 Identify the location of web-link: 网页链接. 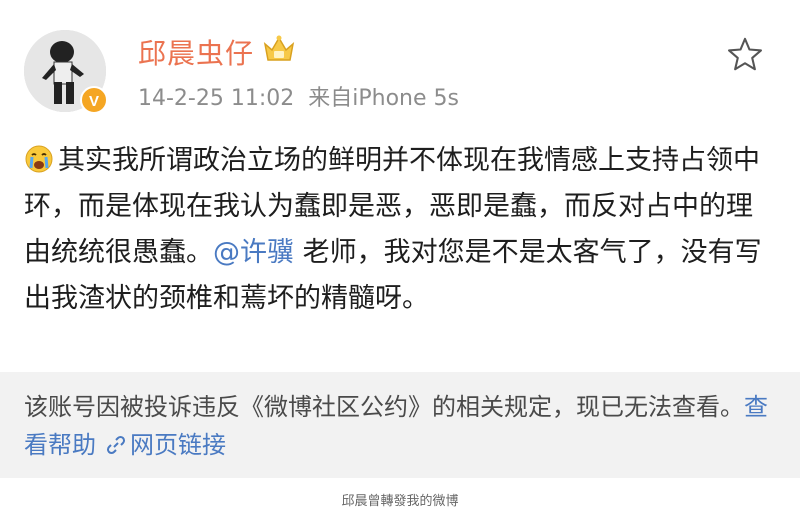
(178, 445).